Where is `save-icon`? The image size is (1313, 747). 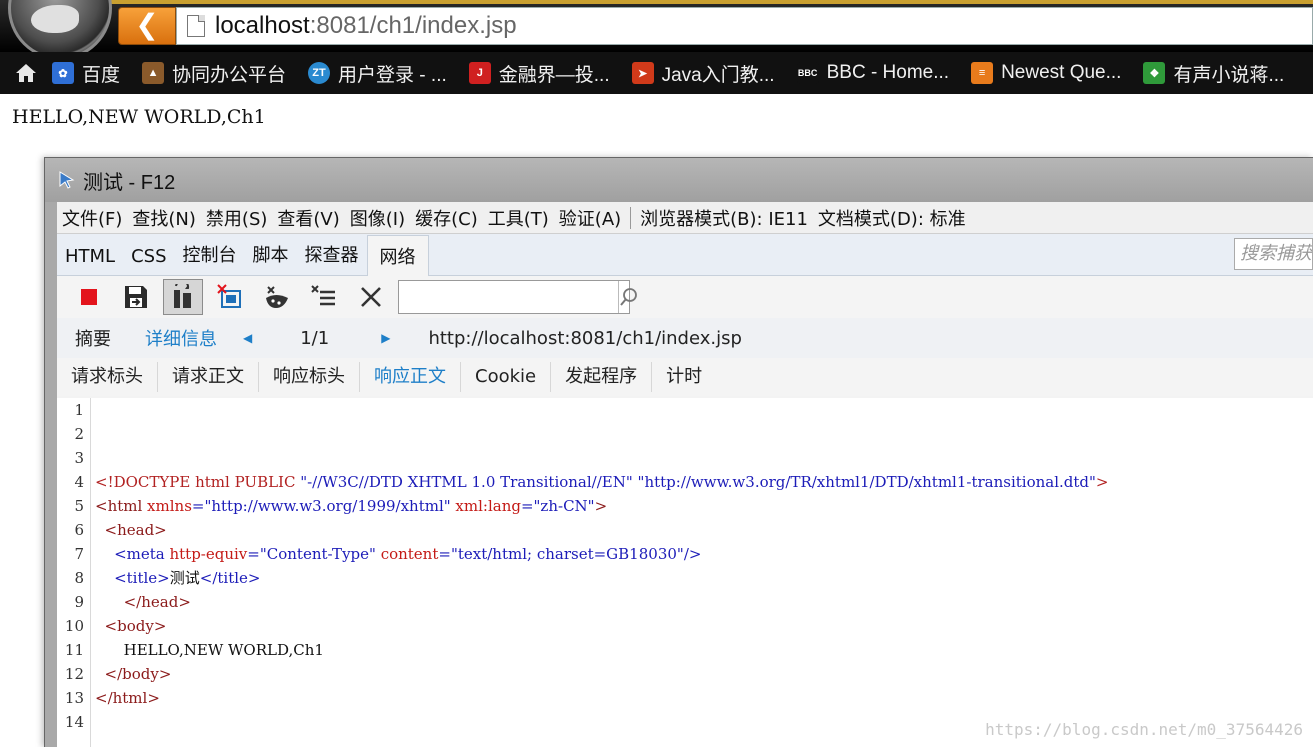
save-icon is located at coordinates (136, 297).